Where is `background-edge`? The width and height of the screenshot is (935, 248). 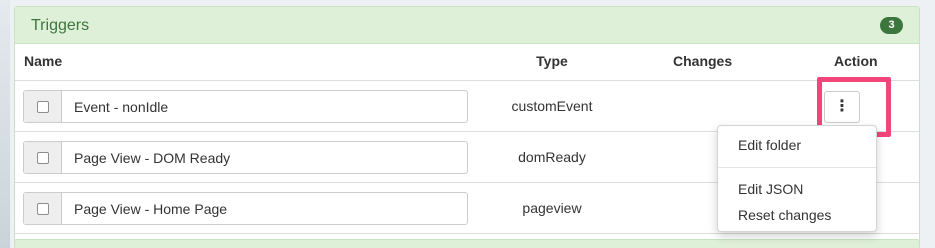
background-edge is located at coordinates (5, 124).